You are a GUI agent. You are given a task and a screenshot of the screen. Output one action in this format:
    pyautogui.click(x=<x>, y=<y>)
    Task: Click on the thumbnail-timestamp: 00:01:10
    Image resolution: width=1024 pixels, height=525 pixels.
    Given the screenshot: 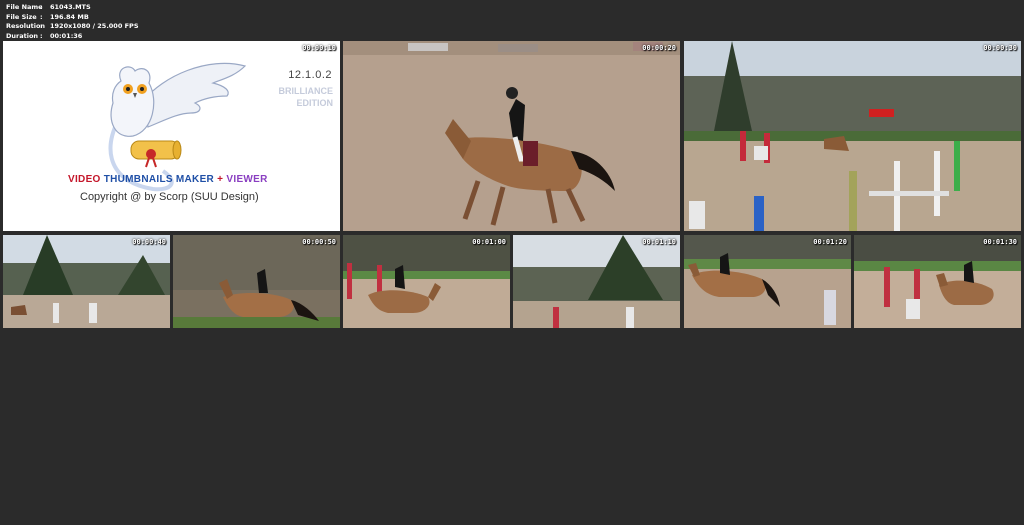 What is the action you would take?
    pyautogui.click(x=659, y=242)
    